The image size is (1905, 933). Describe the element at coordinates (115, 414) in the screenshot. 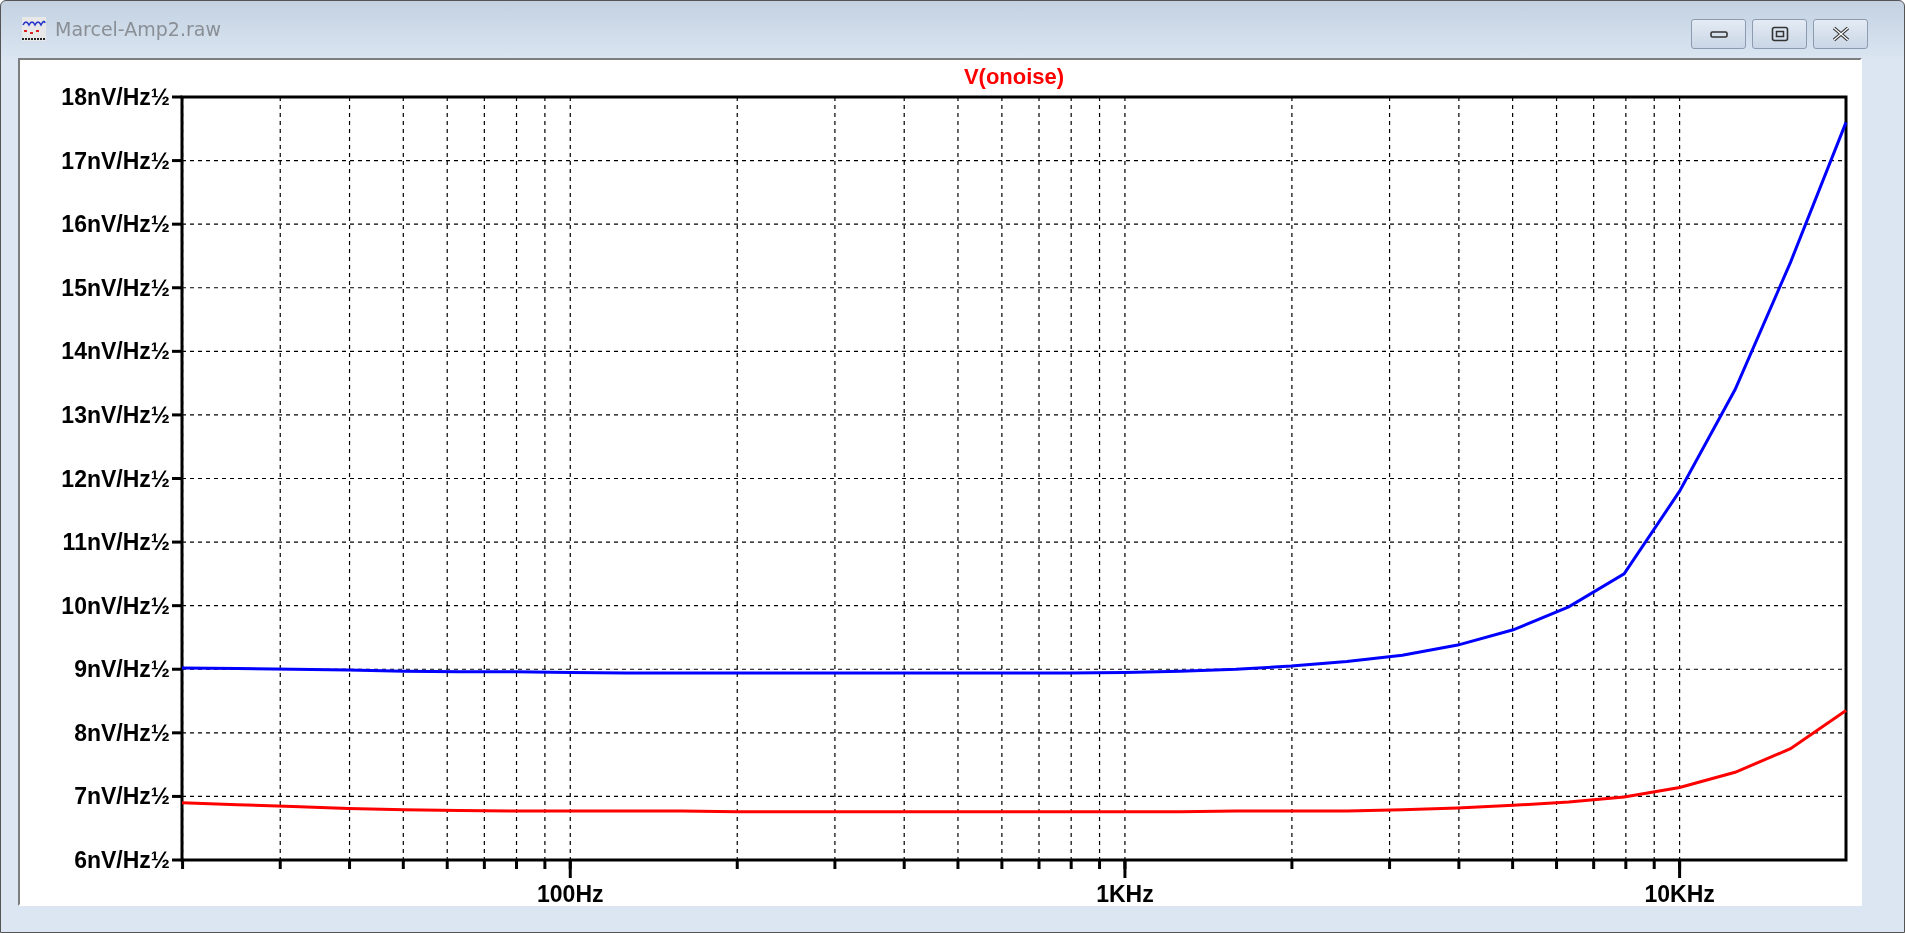

I see `y-axis-label: 13nV/Hz½` at that location.